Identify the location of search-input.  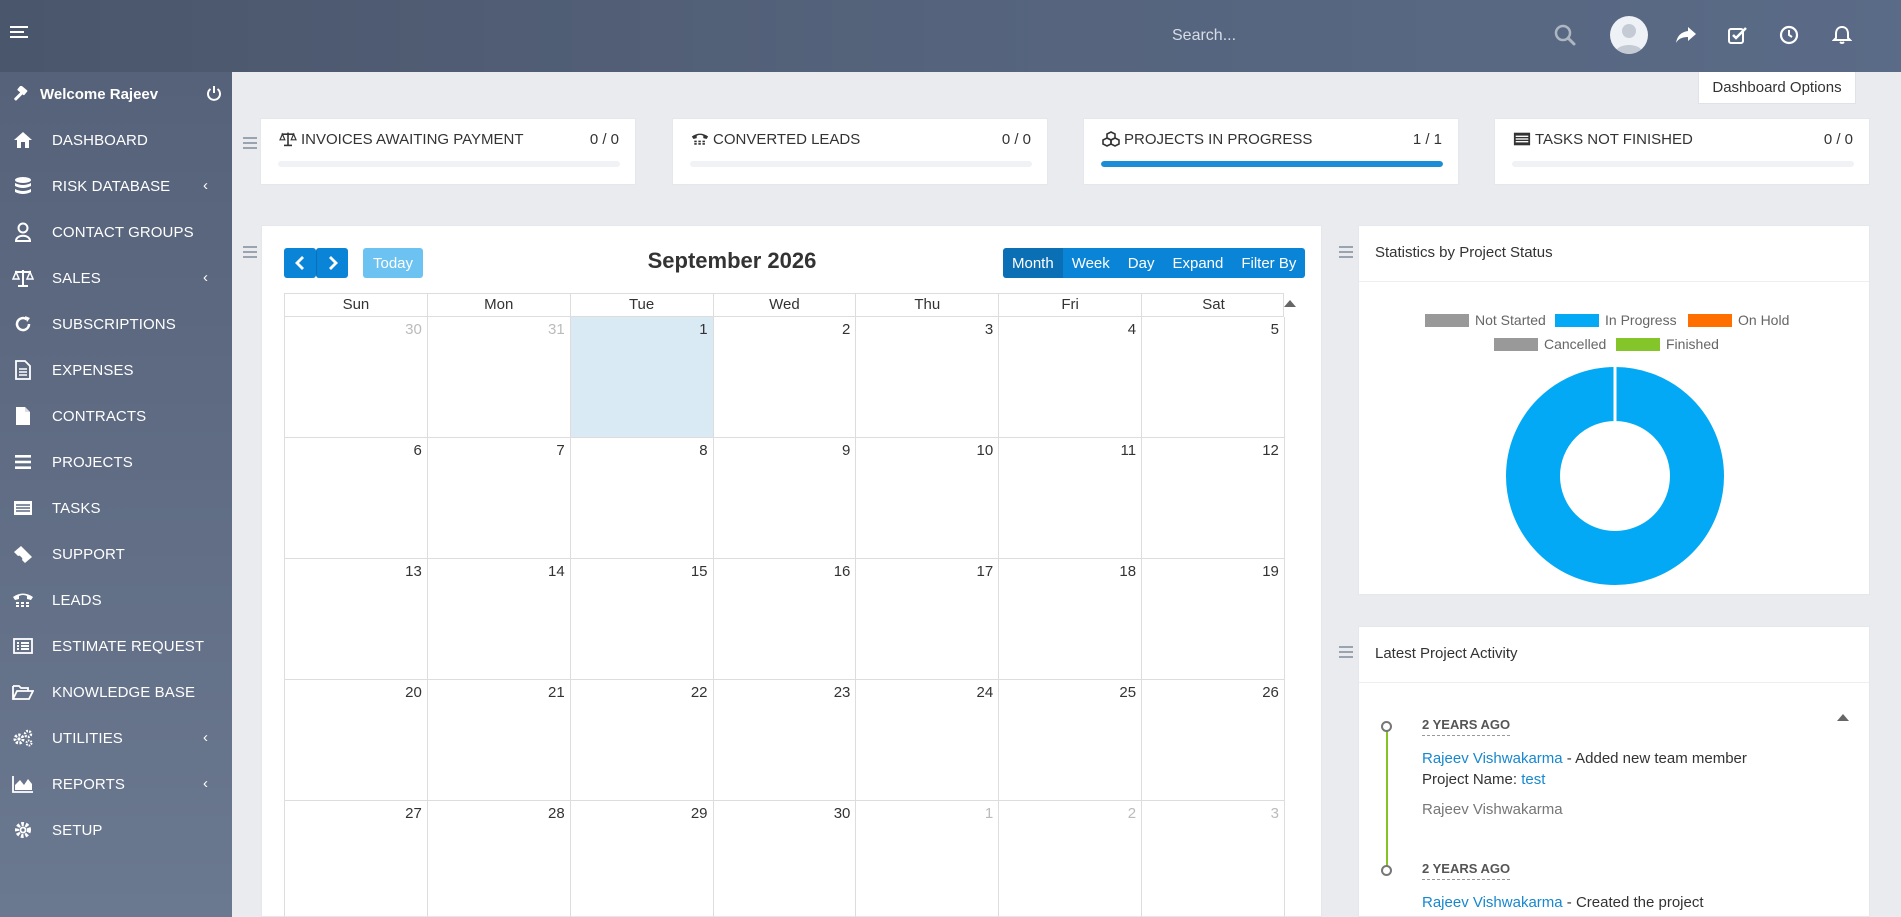
(1362, 36).